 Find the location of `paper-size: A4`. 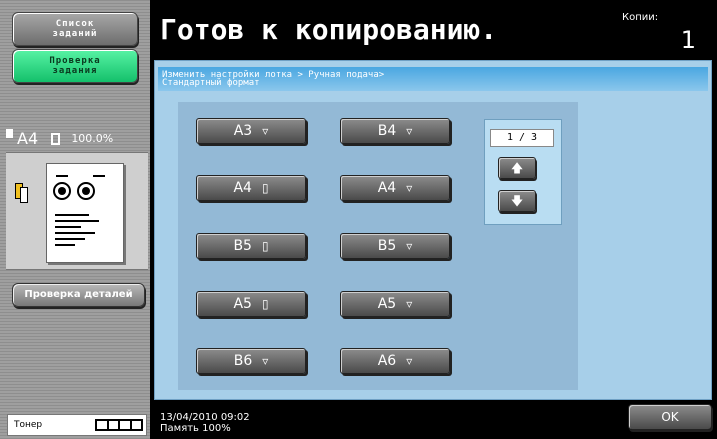

paper-size: A4 is located at coordinates (28, 138).